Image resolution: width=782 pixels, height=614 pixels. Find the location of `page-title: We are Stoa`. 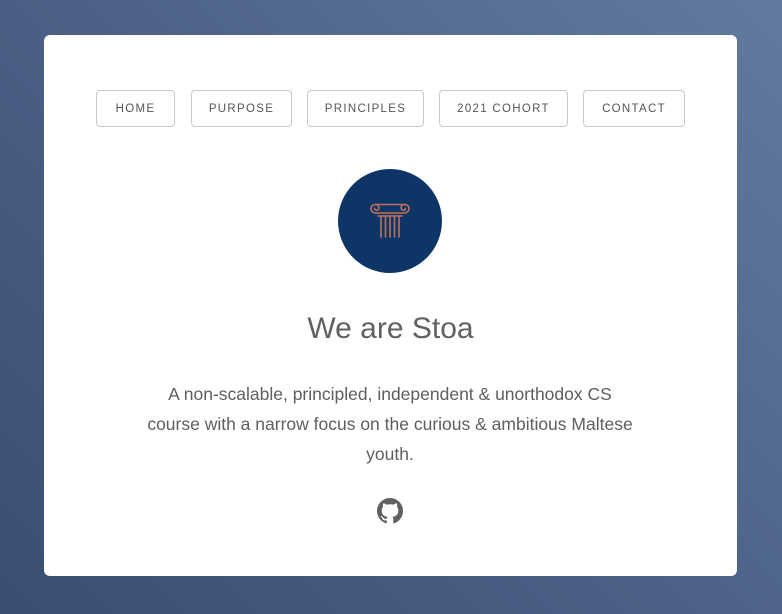

page-title: We are Stoa is located at coordinates (390, 328).